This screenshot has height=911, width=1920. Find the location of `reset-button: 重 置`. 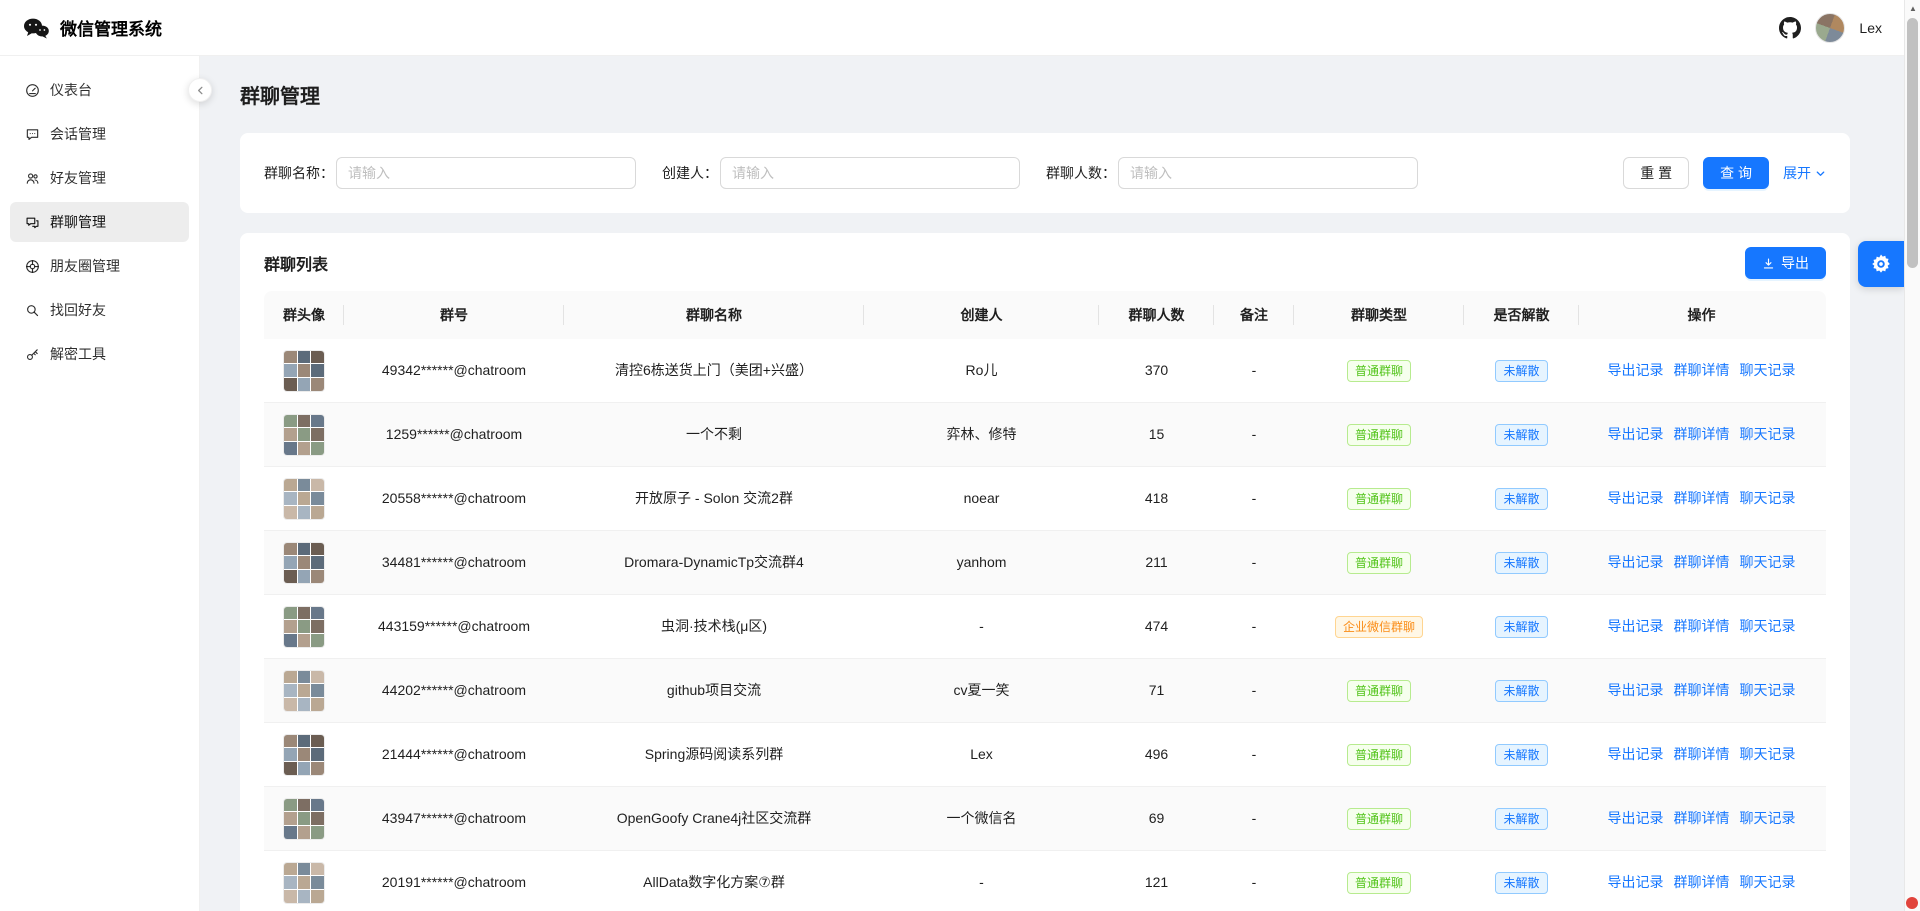

reset-button: 重 置 is located at coordinates (1656, 173).